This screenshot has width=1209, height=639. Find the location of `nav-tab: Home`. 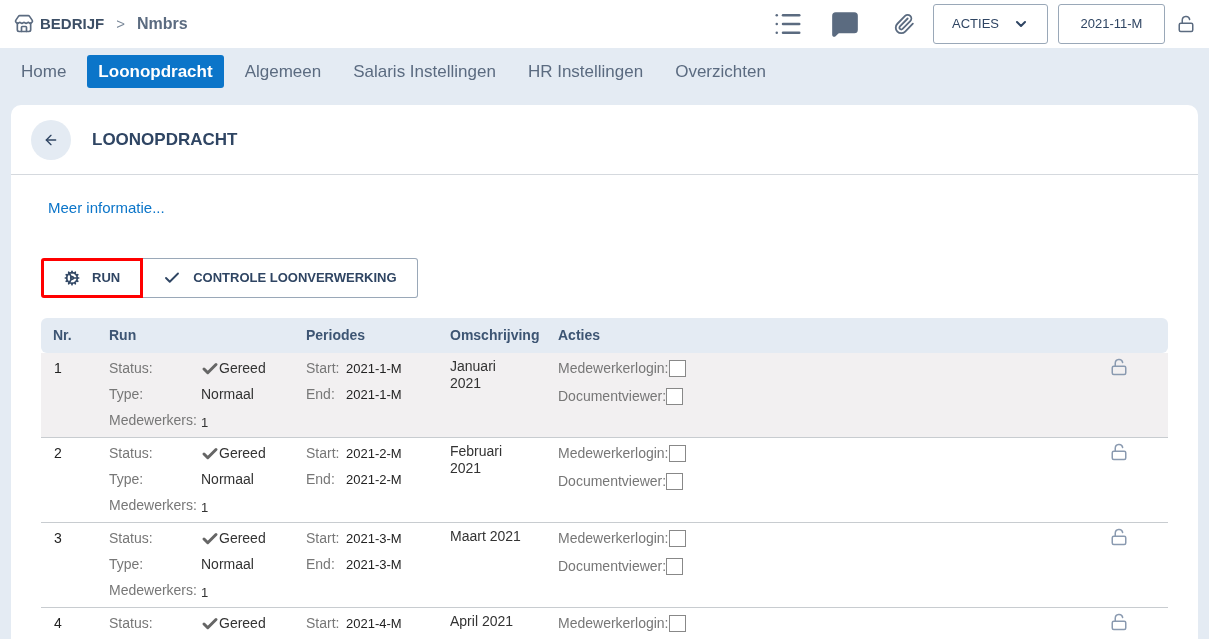

nav-tab: Home is located at coordinates (44, 71).